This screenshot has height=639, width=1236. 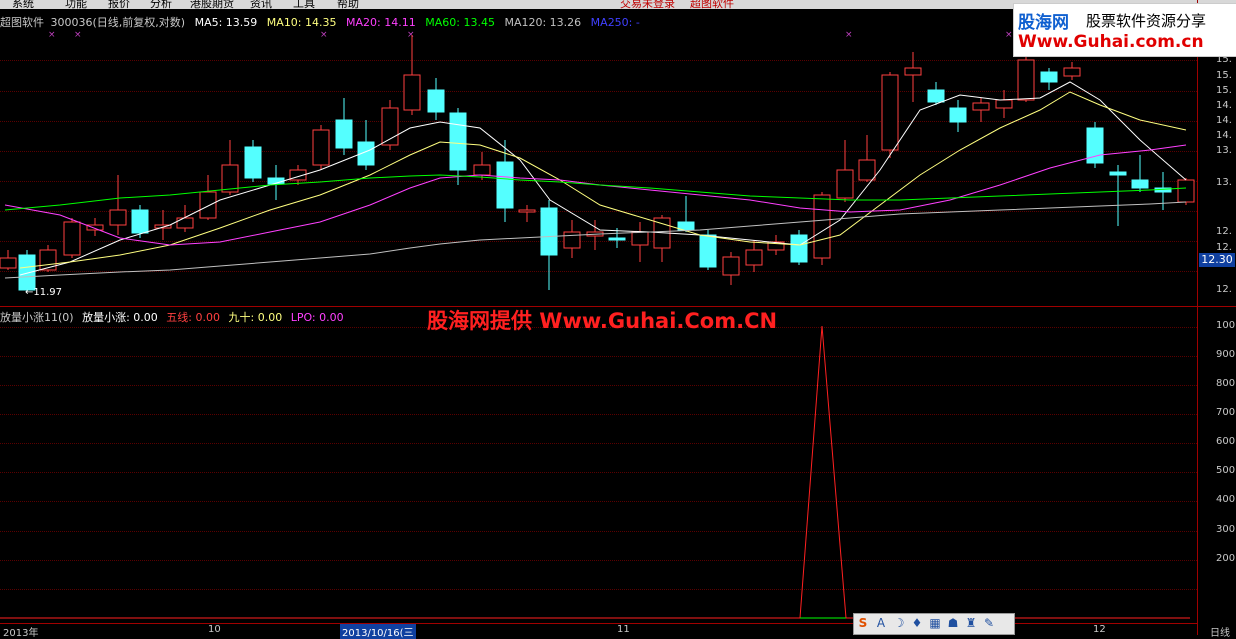 What do you see at coordinates (44, 292) in the screenshot?
I see `low-price-label: ←11.97` at bounding box center [44, 292].